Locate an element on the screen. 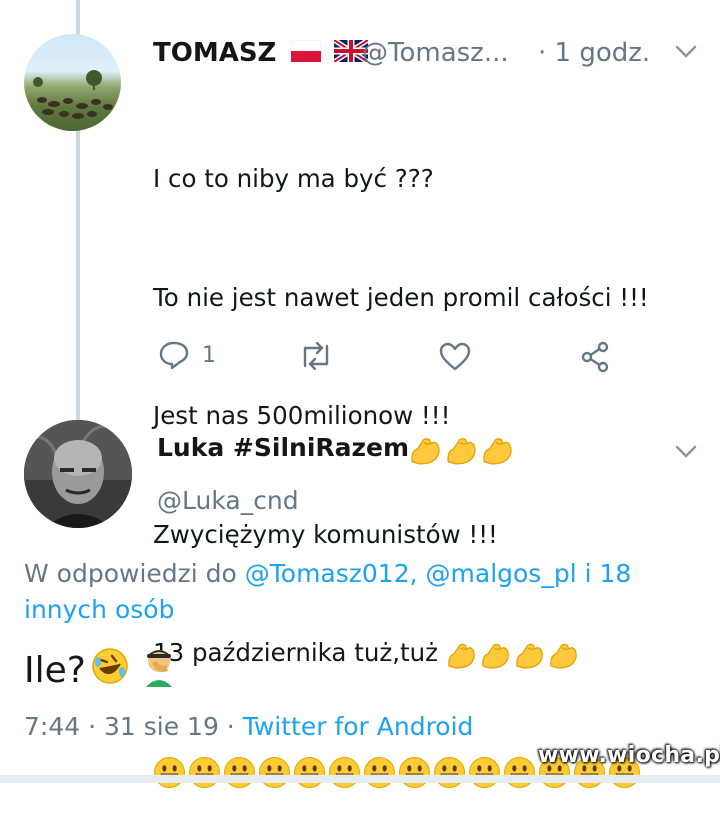 The image size is (720, 831). tweet1-line: I co to niby ma być ??? is located at coordinates (293, 178).